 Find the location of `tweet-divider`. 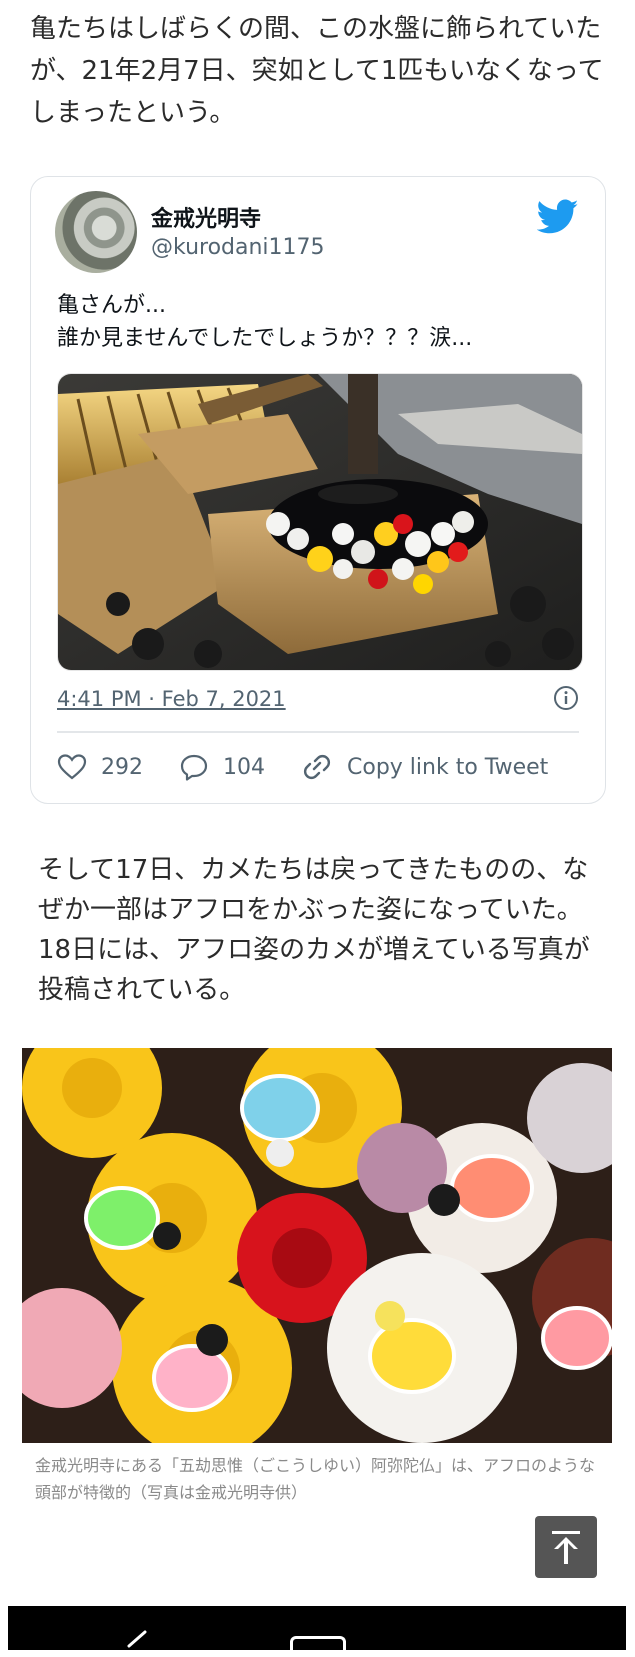

tweet-divider is located at coordinates (318, 732).